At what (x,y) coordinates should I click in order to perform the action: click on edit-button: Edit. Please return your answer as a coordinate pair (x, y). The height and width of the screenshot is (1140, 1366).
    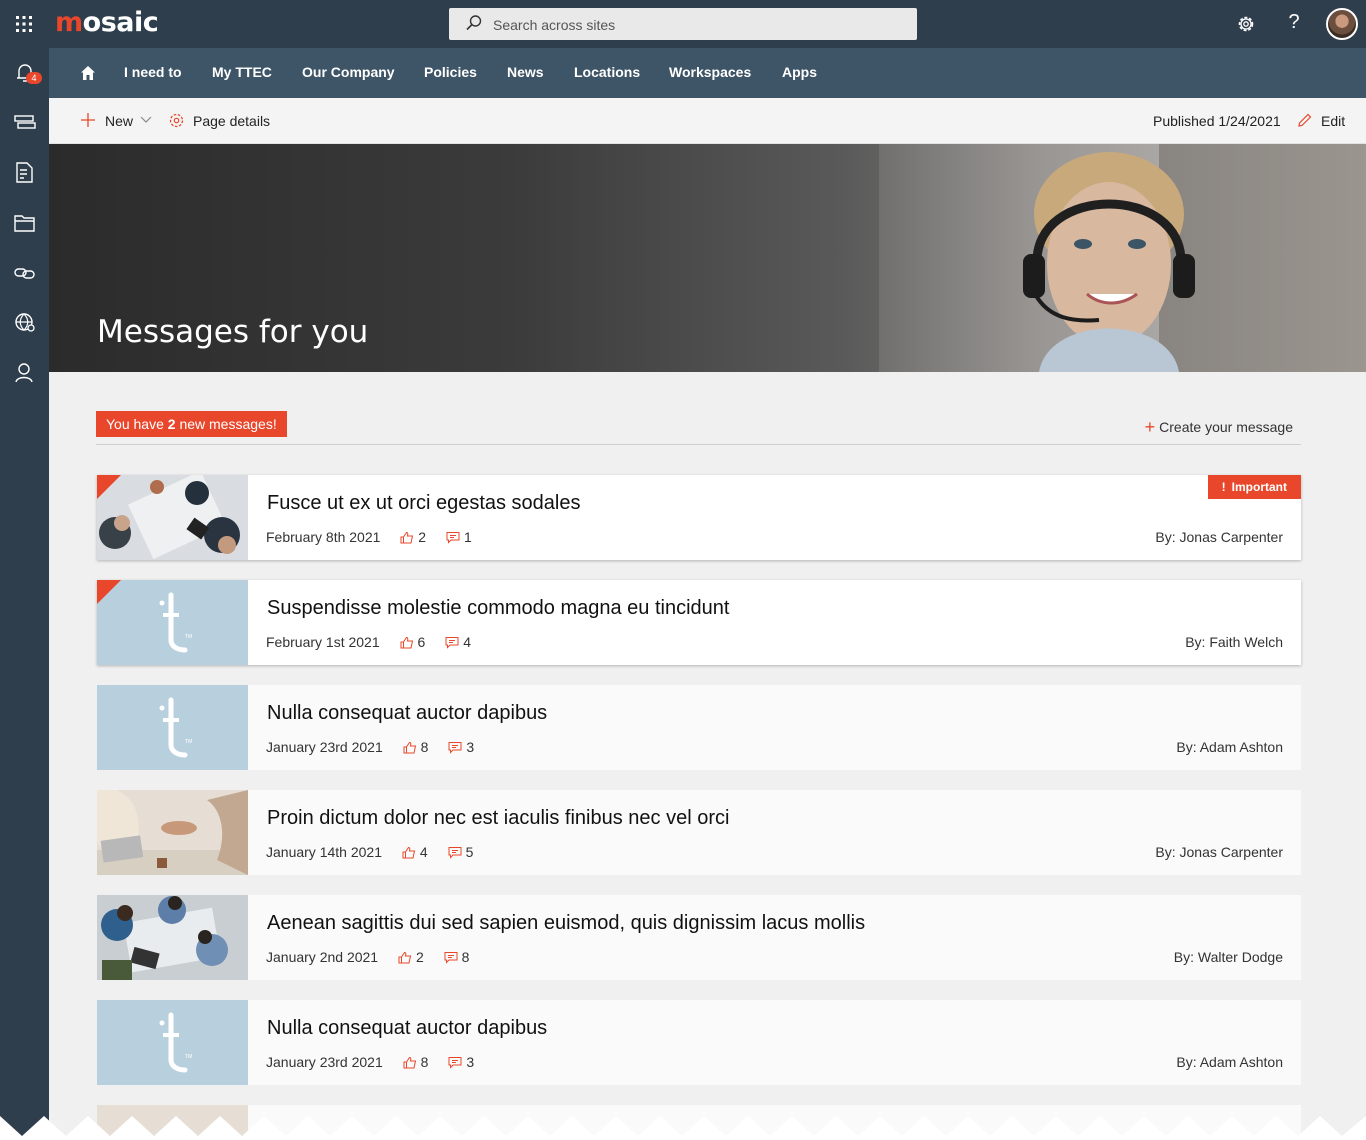
    Looking at the image, I should click on (1320, 121).